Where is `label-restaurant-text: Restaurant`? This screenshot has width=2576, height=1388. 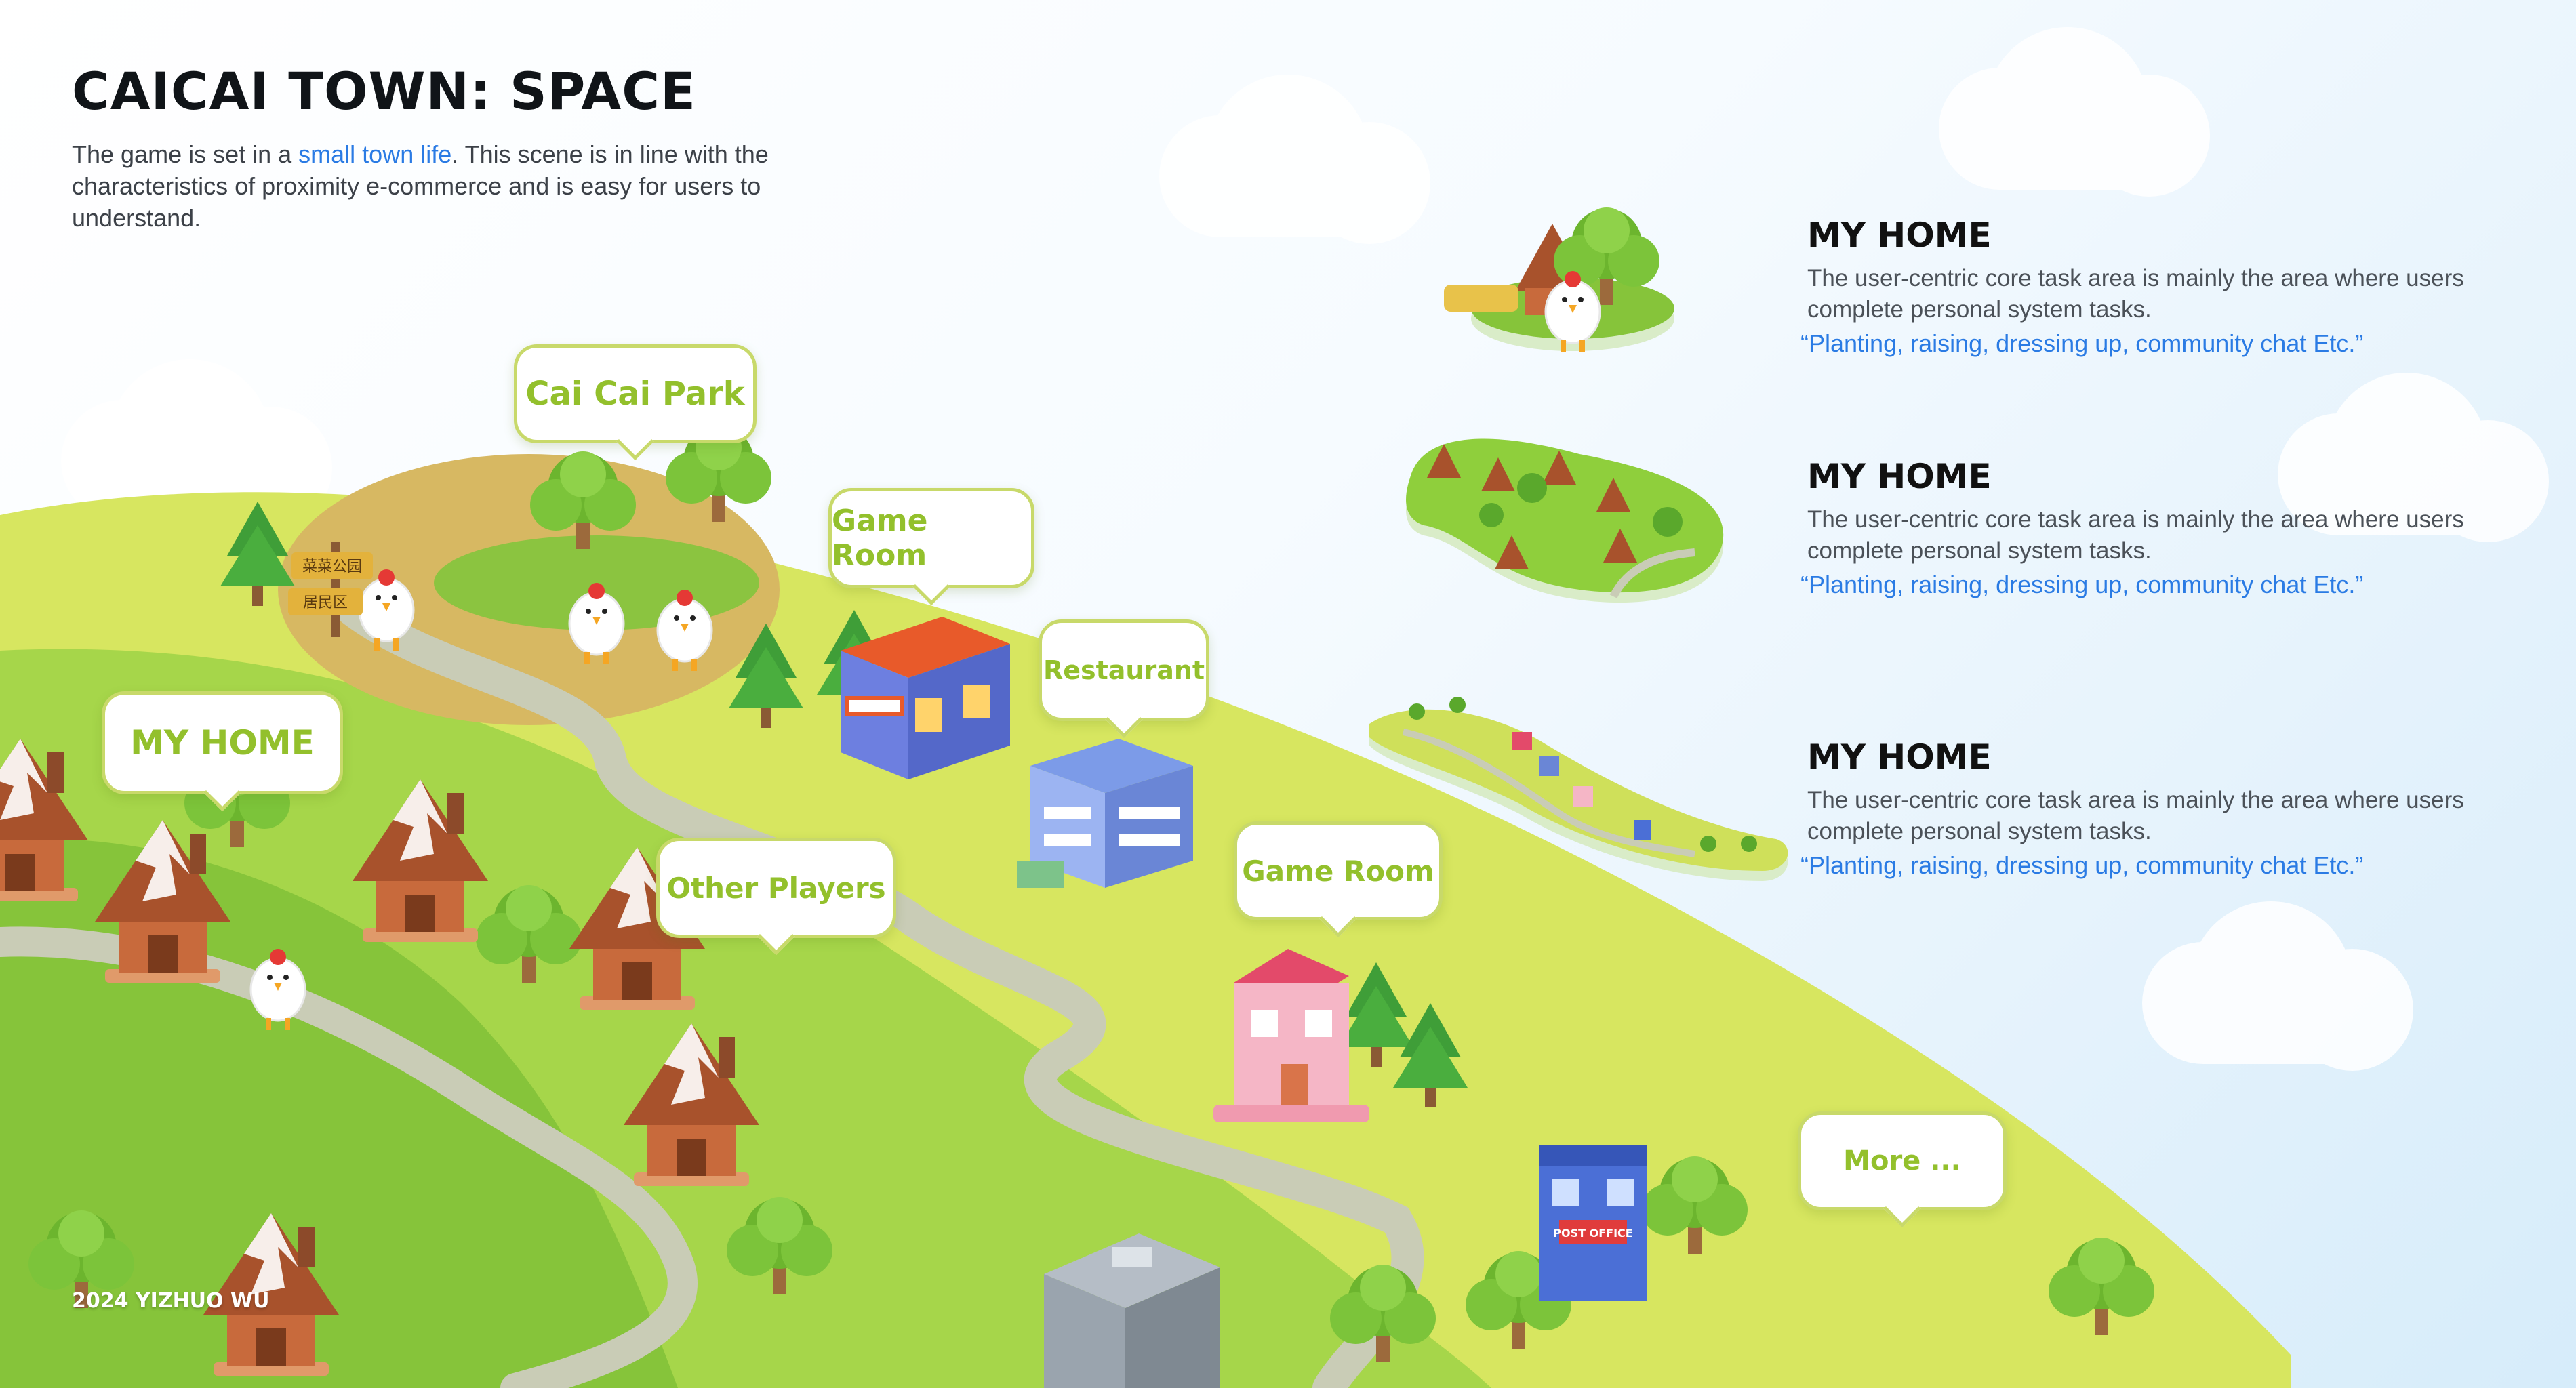 label-restaurant-text: Restaurant is located at coordinates (1124, 670).